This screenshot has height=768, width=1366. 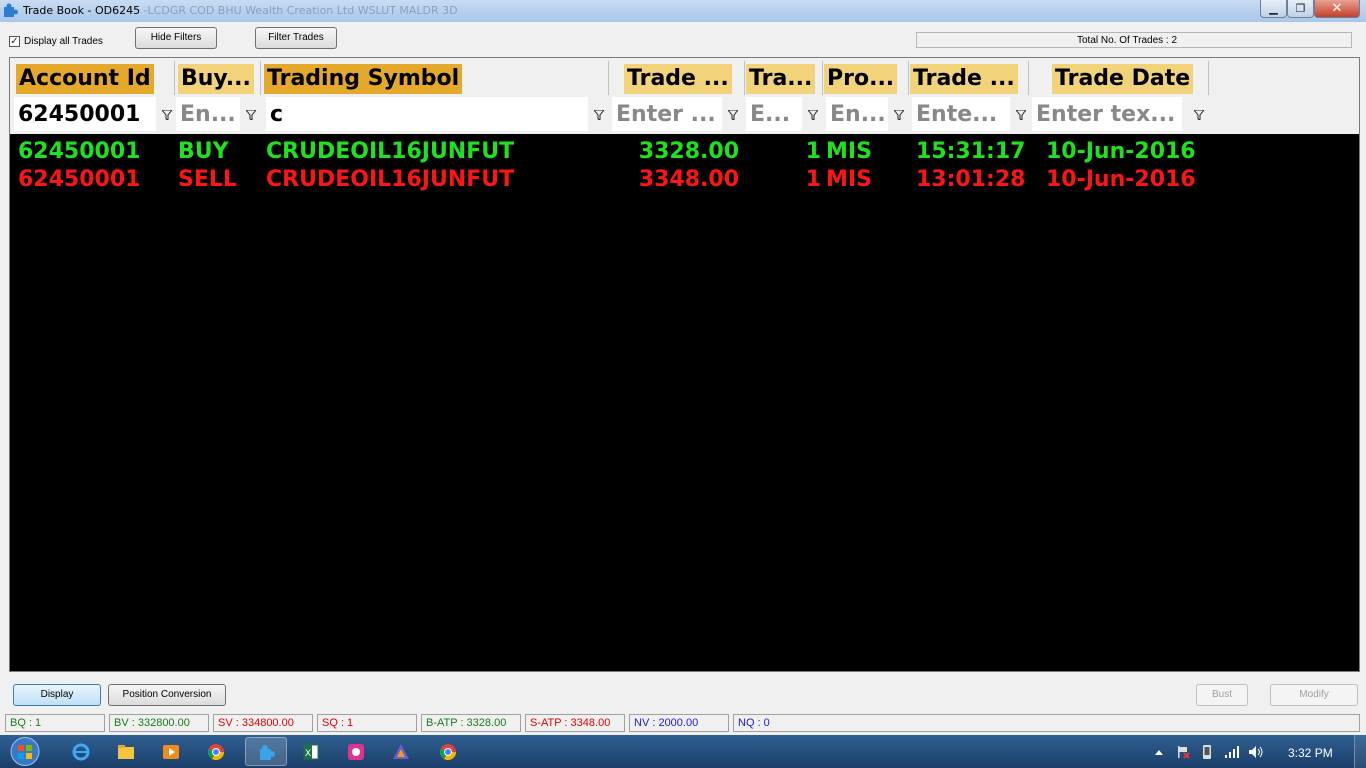 I want to click on cell-trade-price: 3348.00, so click(x=688, y=179).